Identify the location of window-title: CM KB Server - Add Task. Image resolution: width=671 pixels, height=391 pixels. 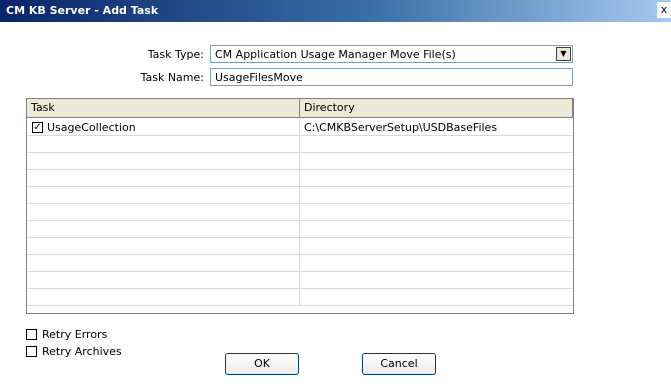
(82, 10).